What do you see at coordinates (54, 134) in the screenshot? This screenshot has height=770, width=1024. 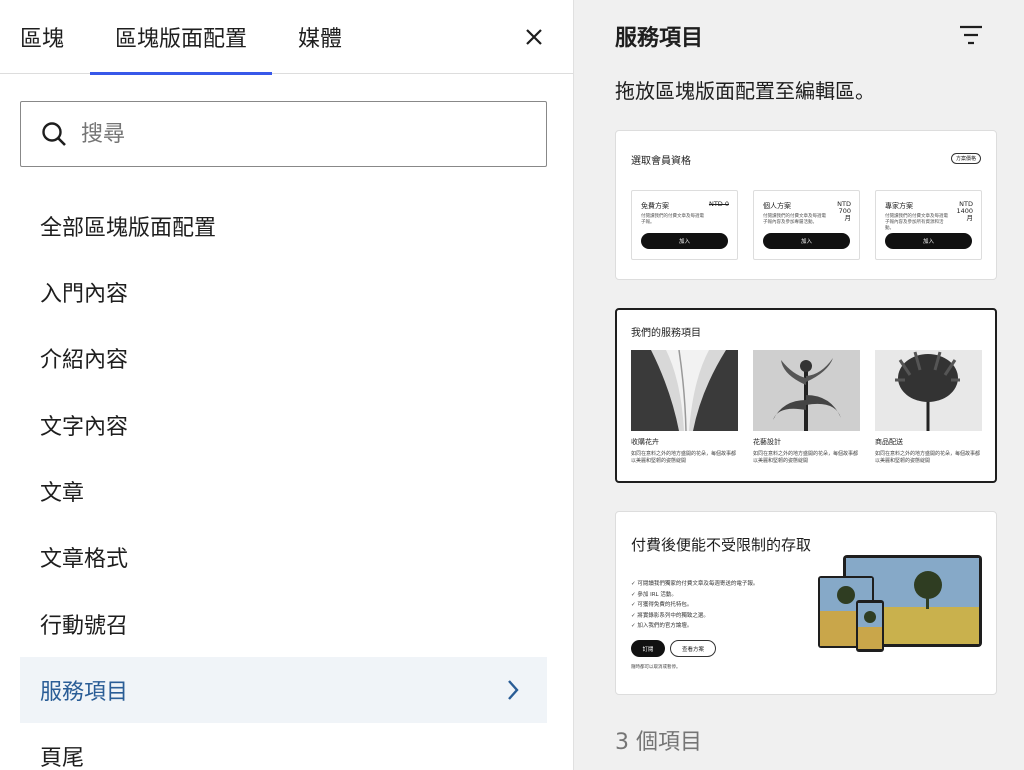 I see `search-icon` at bounding box center [54, 134].